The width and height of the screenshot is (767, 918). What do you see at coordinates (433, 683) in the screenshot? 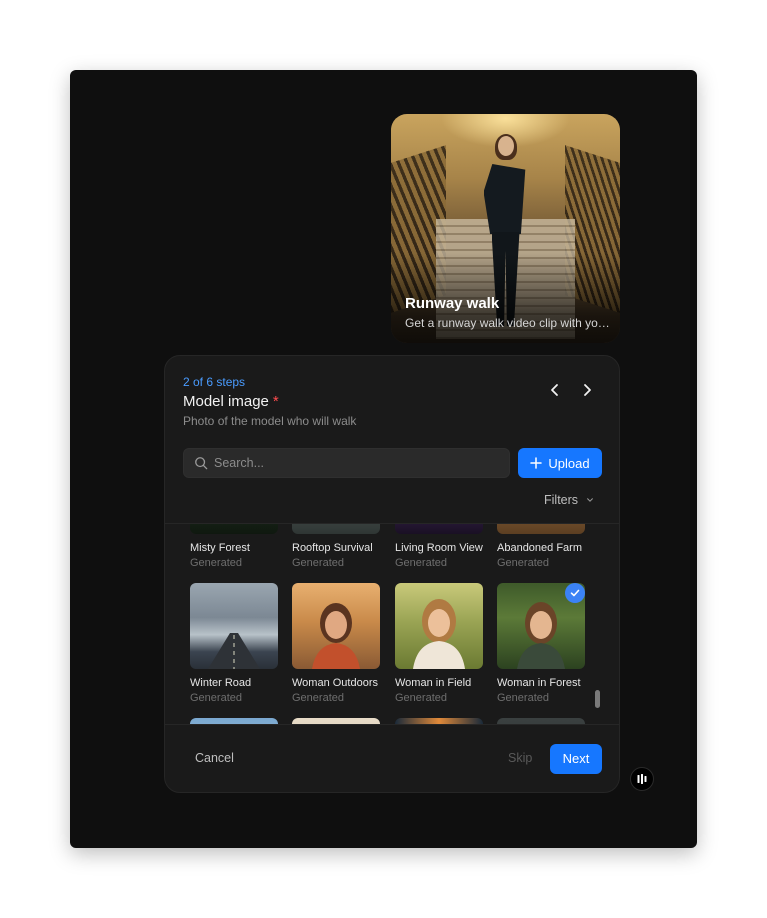
I see `tile-name: Woman in Field` at bounding box center [433, 683].